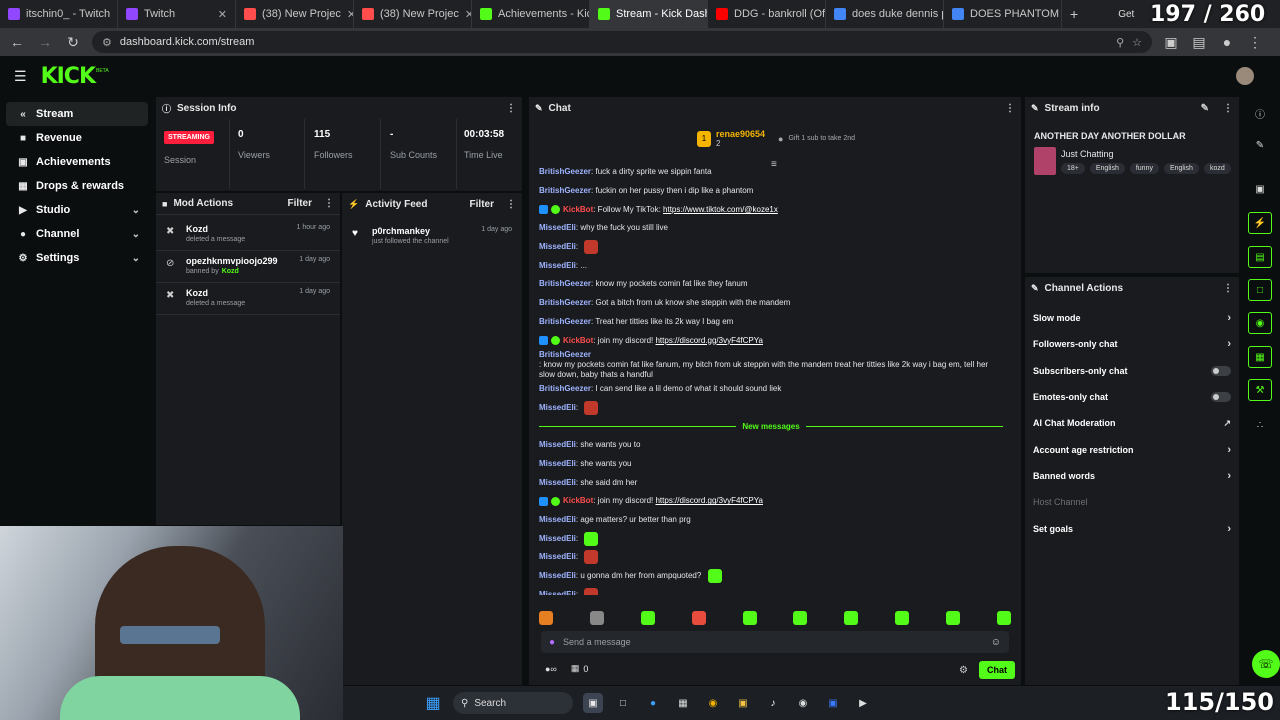  What do you see at coordinates (575, 668) in the screenshot?
I see `store-icon: ▦` at bounding box center [575, 668].